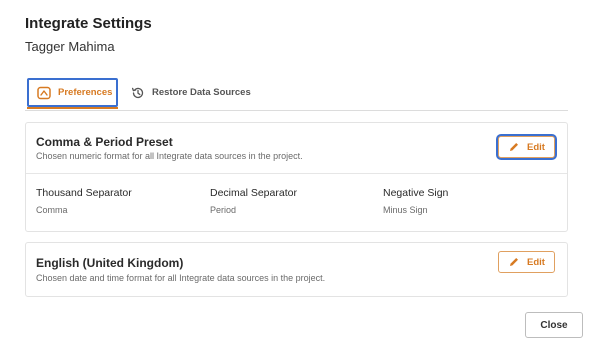 The width and height of the screenshot is (594, 348). Describe the element at coordinates (70, 46) in the screenshot. I see `dialog-subtitle: Tagger Mahima` at that location.